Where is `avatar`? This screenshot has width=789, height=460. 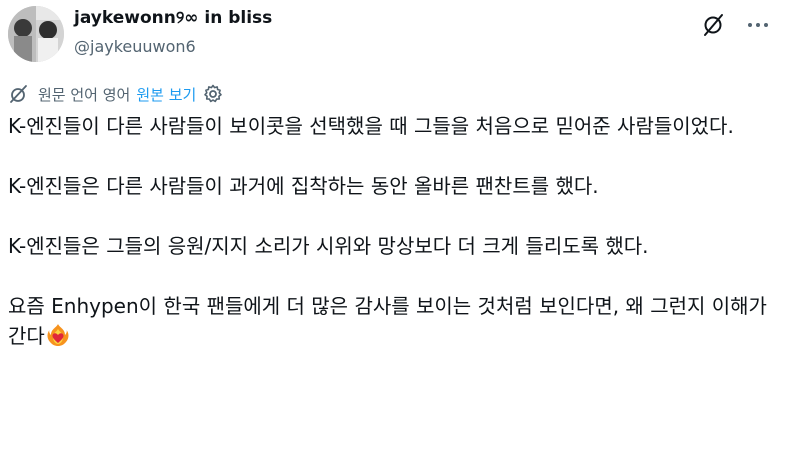 avatar is located at coordinates (36, 34).